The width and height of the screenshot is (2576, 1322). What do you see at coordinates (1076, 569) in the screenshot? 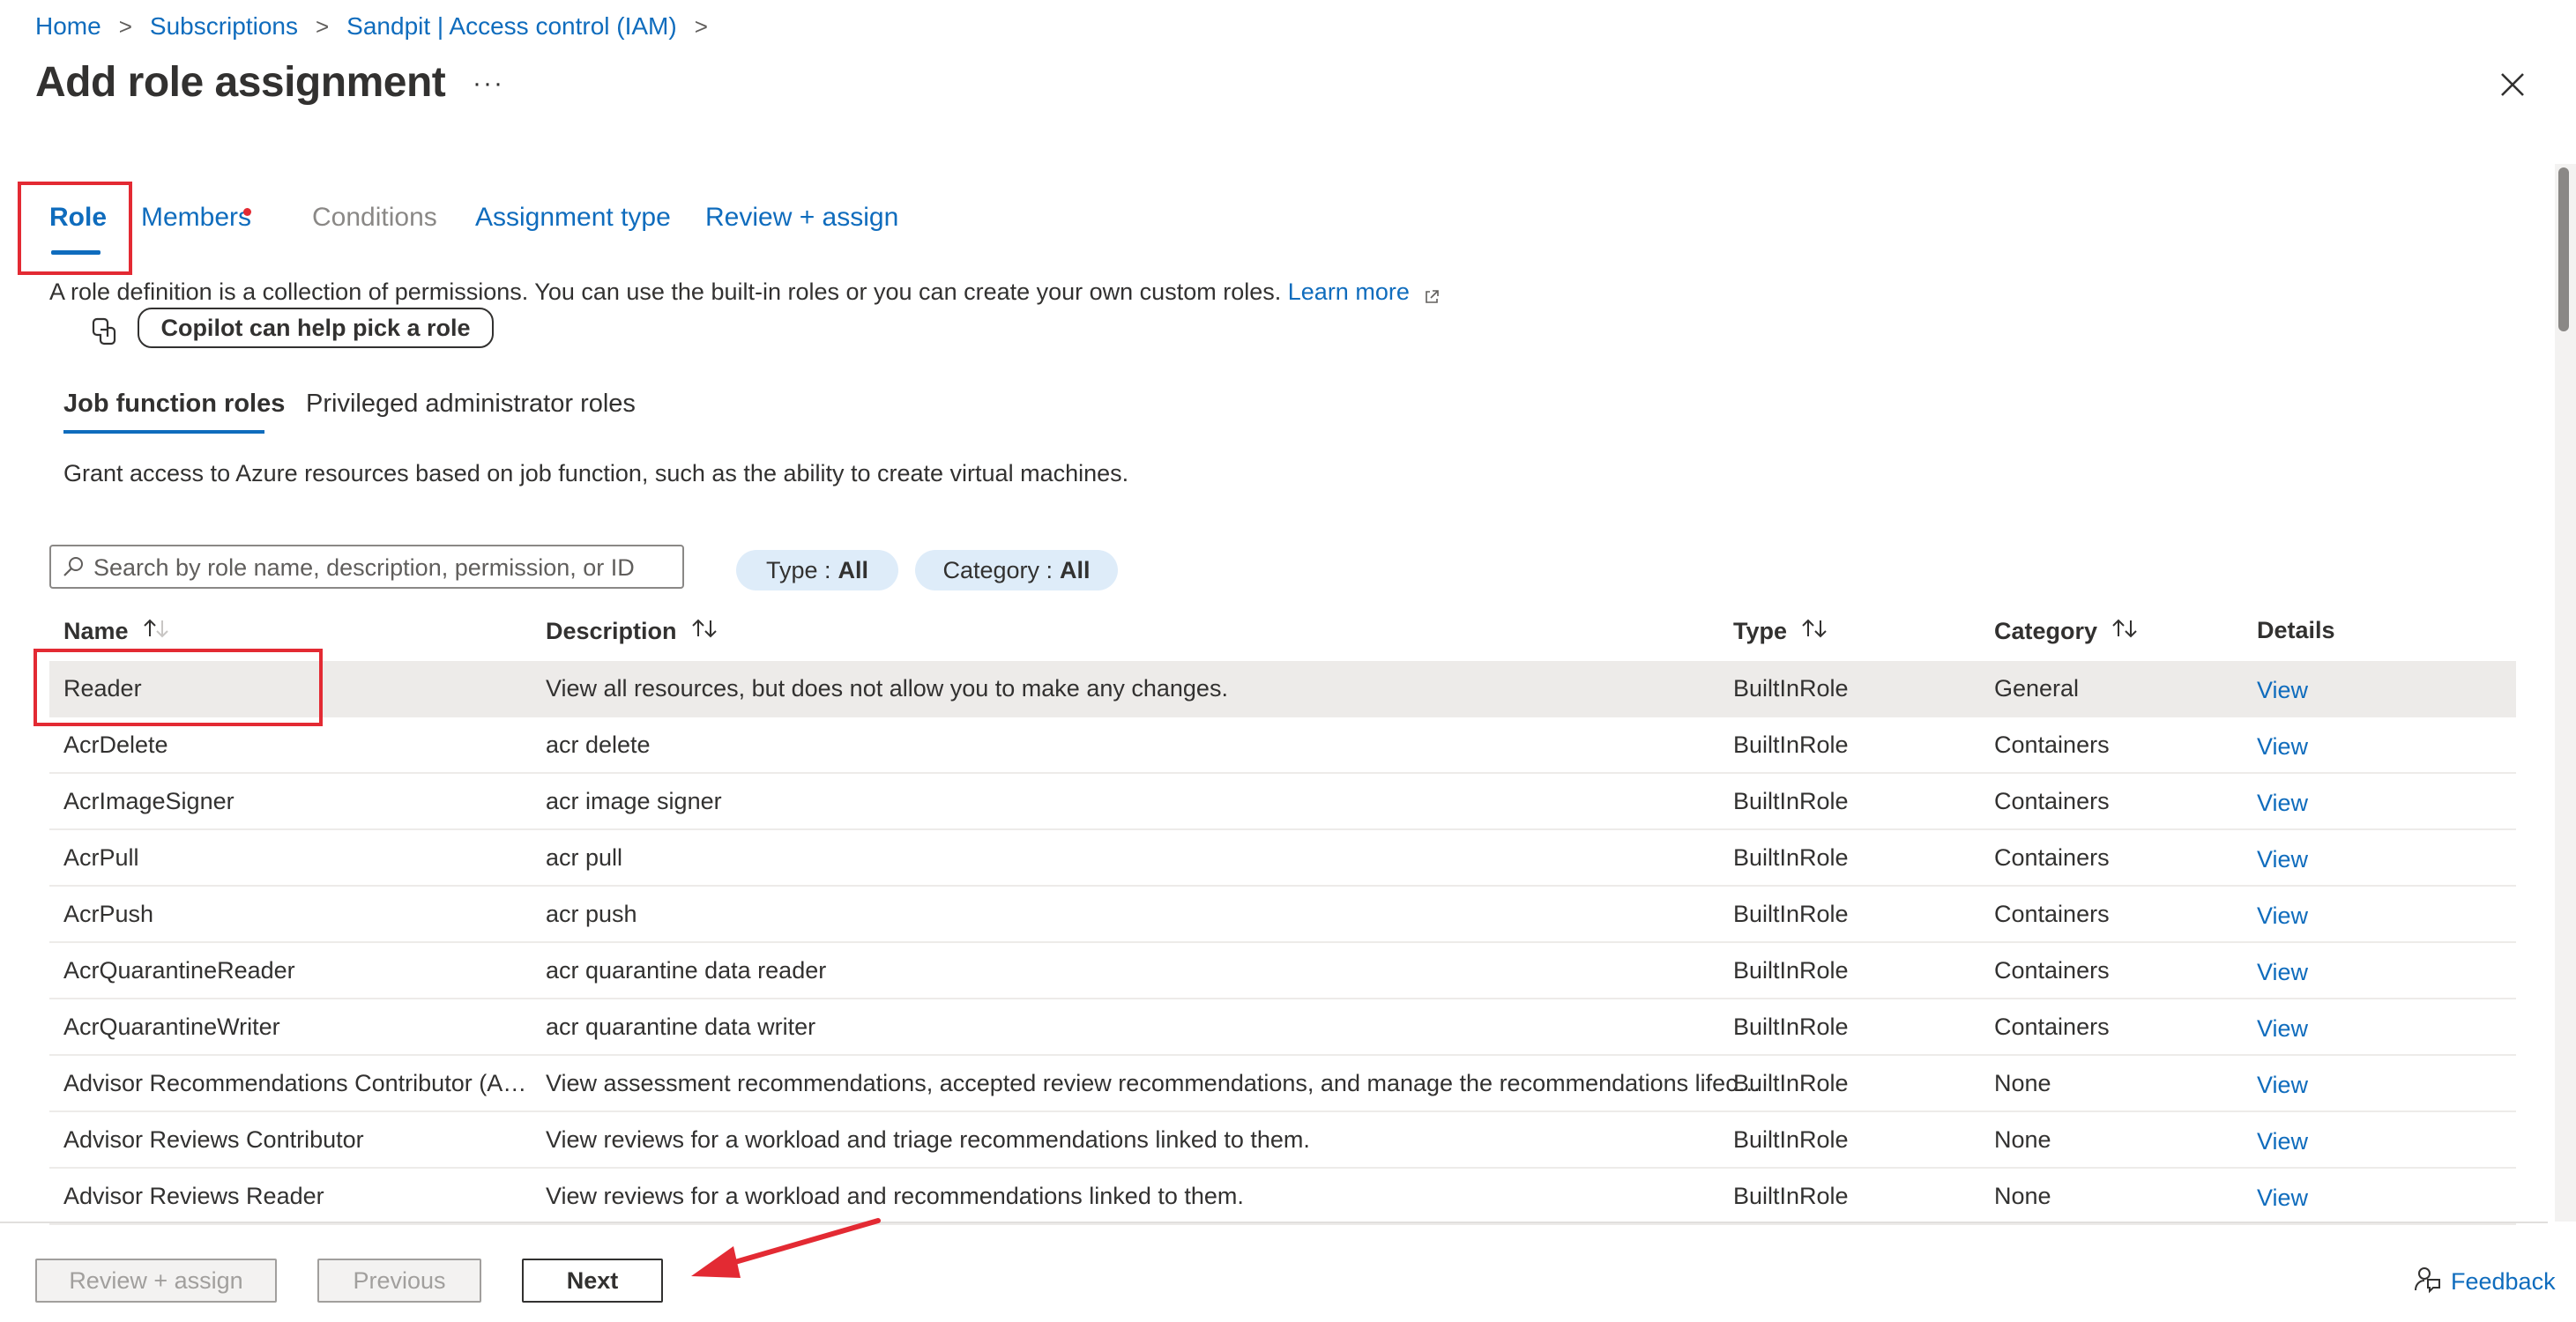
I see `filter-category-value: All` at bounding box center [1076, 569].